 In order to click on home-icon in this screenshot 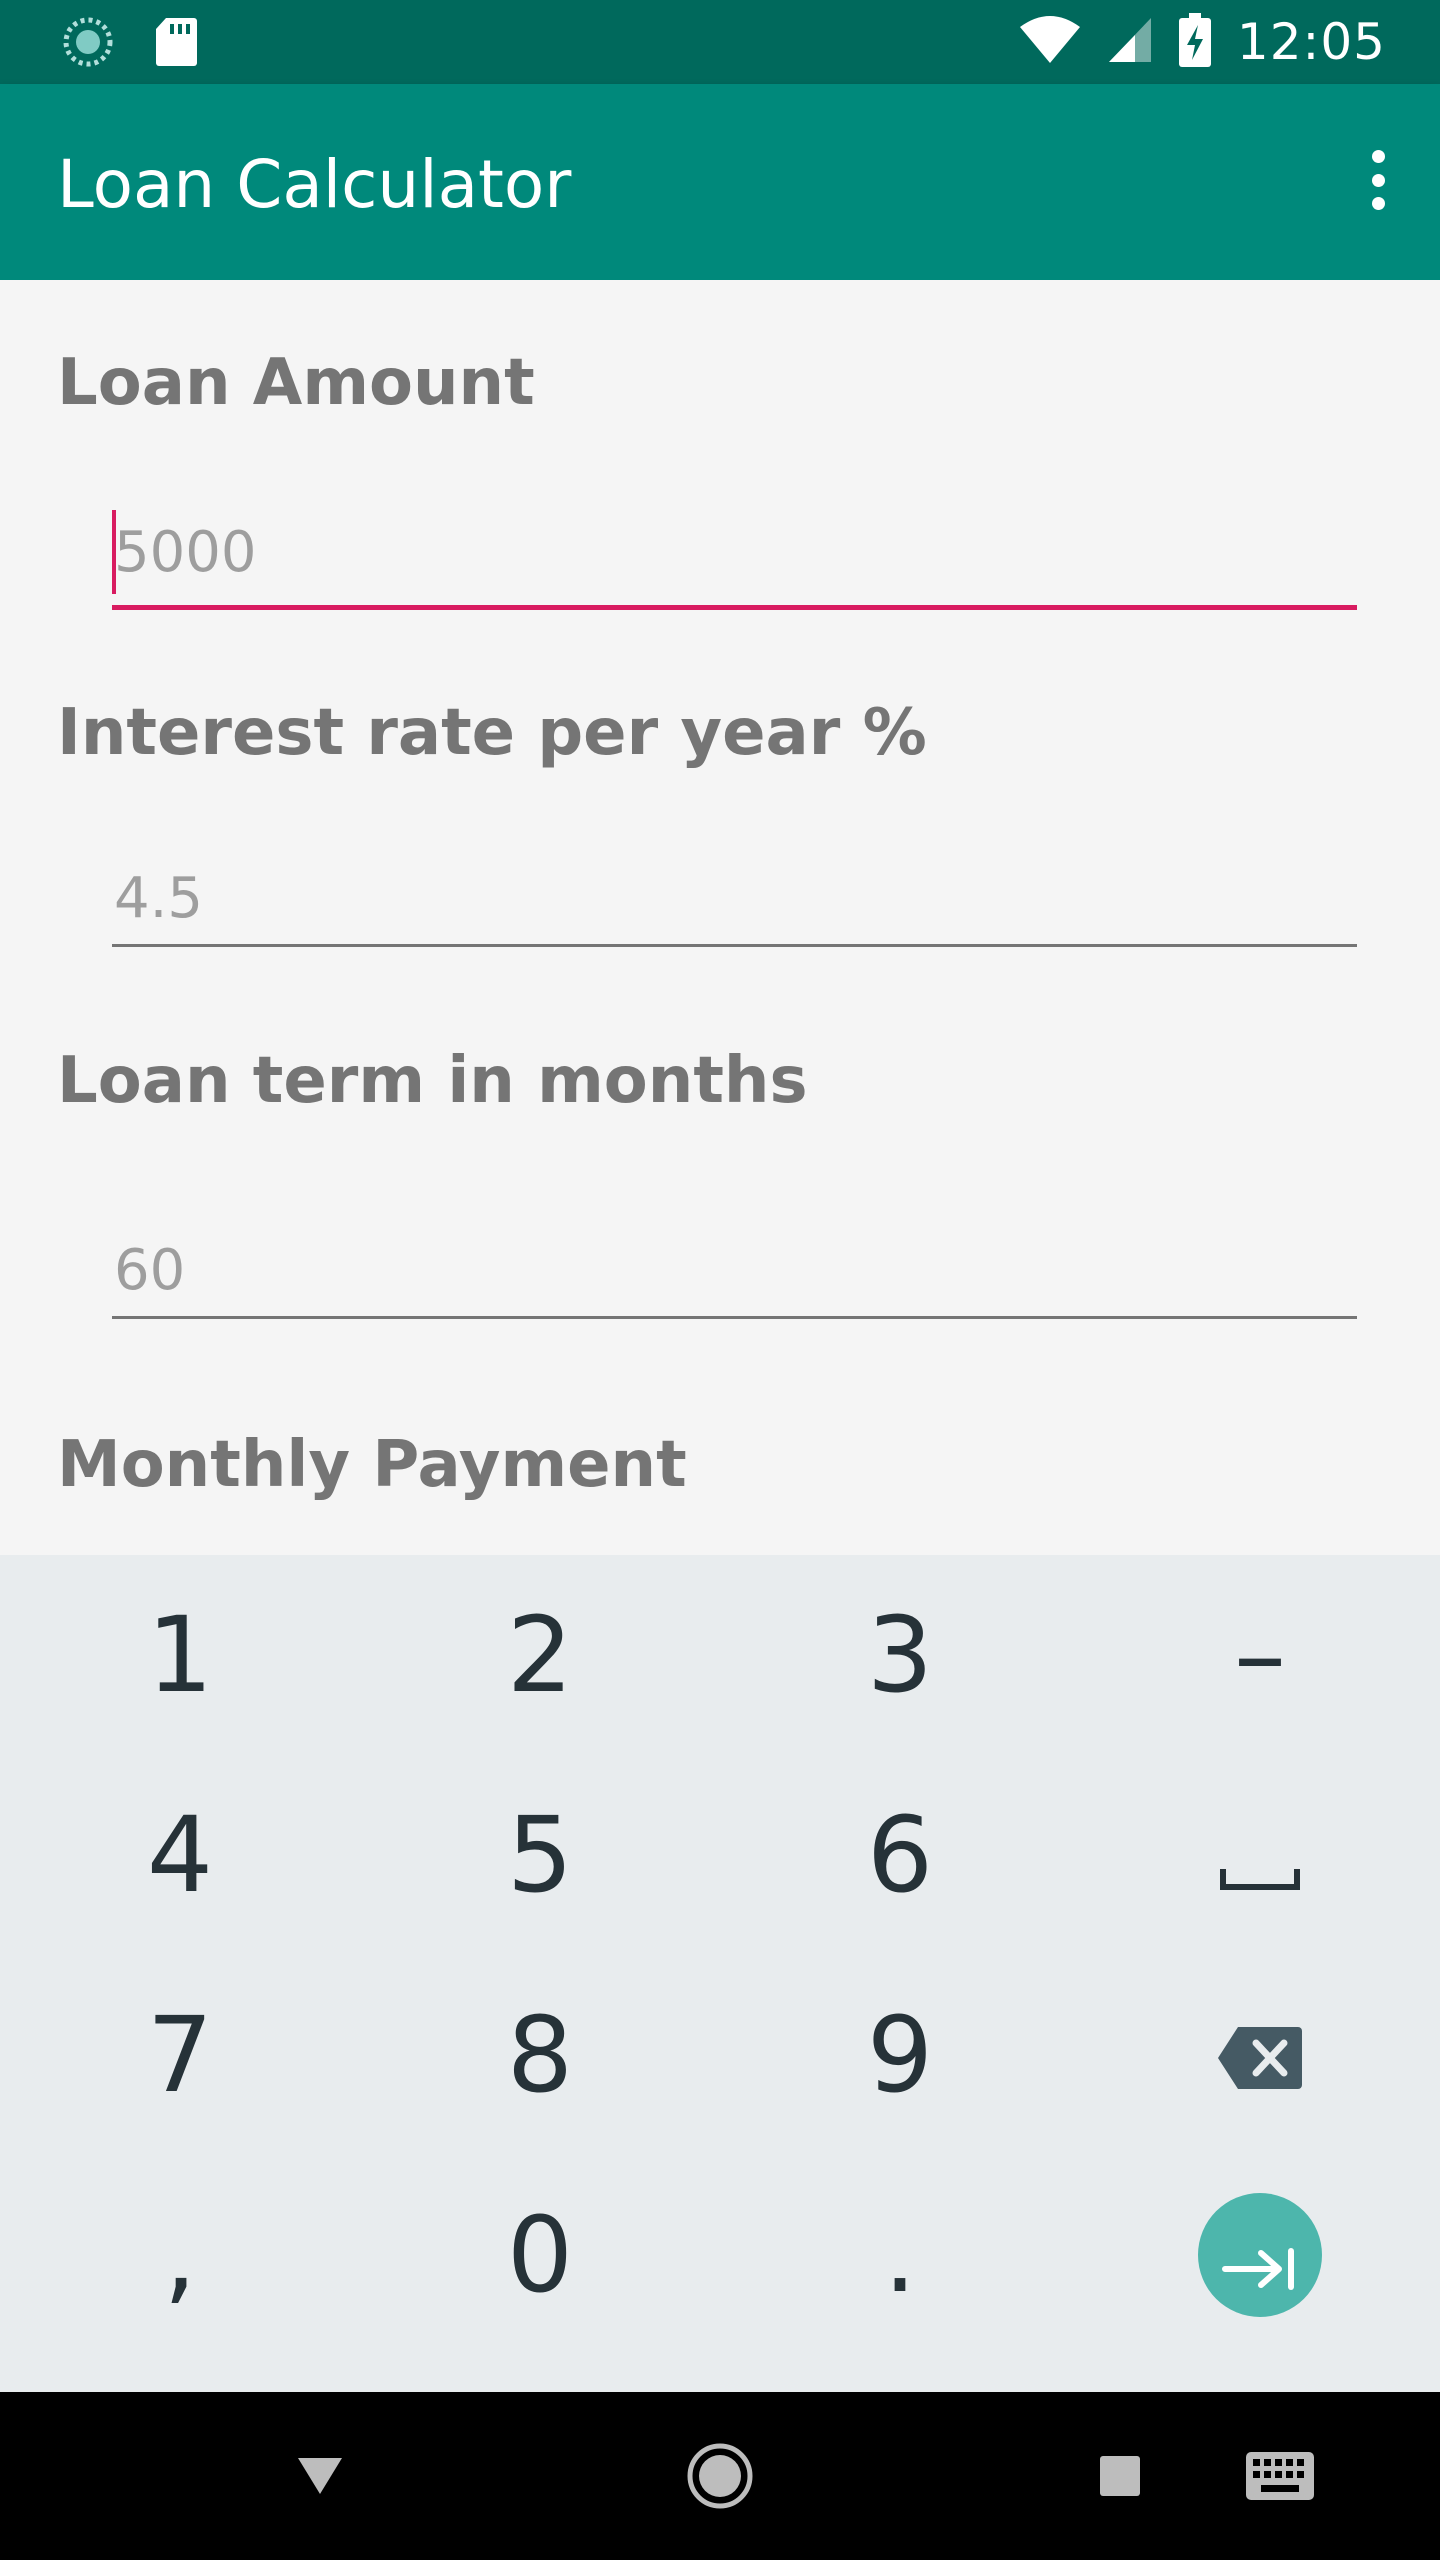, I will do `click(720, 2476)`.